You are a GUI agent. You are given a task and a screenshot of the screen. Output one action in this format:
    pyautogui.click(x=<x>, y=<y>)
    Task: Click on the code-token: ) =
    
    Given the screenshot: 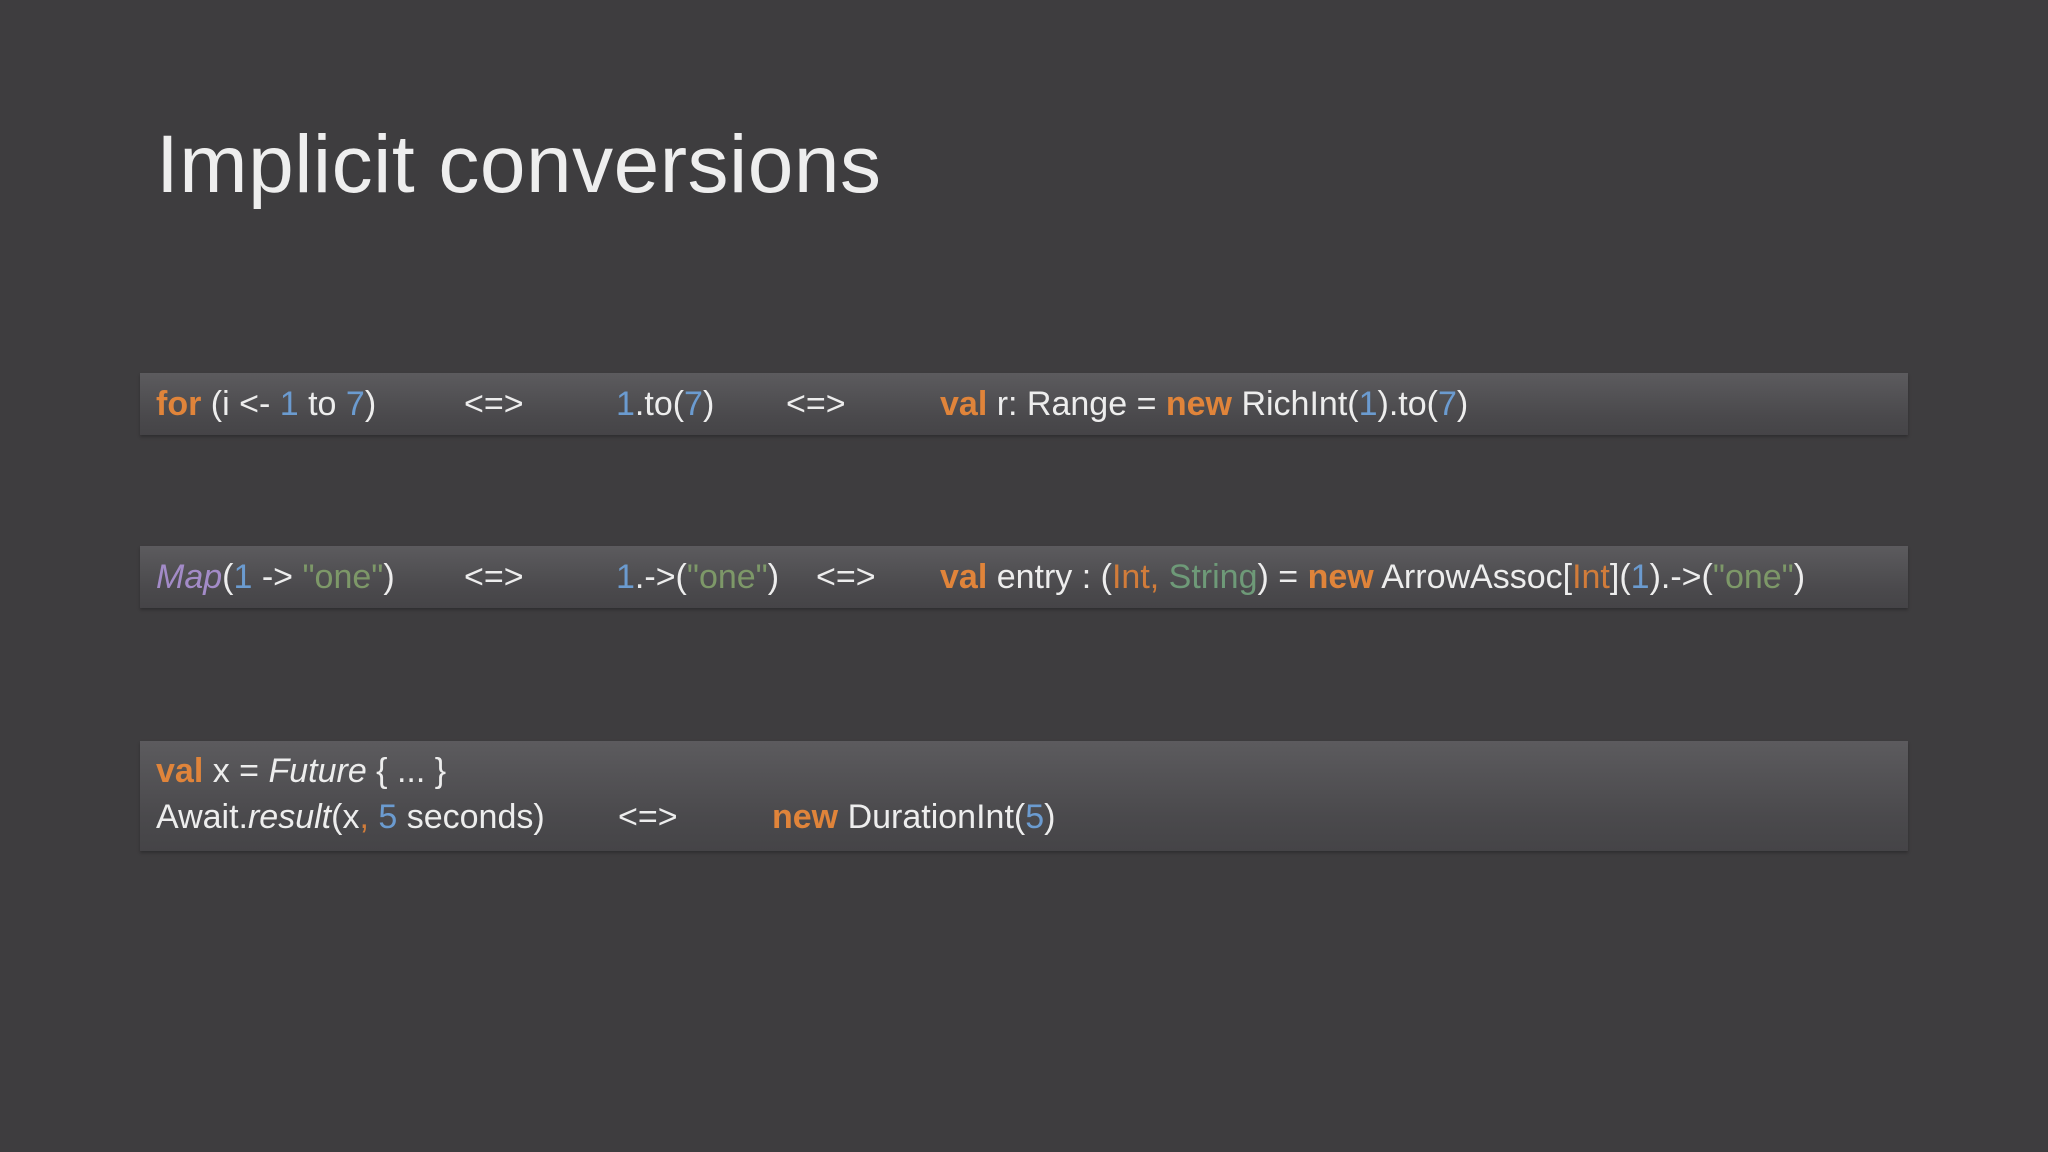 What is the action you would take?
    pyautogui.click(x=1282, y=577)
    